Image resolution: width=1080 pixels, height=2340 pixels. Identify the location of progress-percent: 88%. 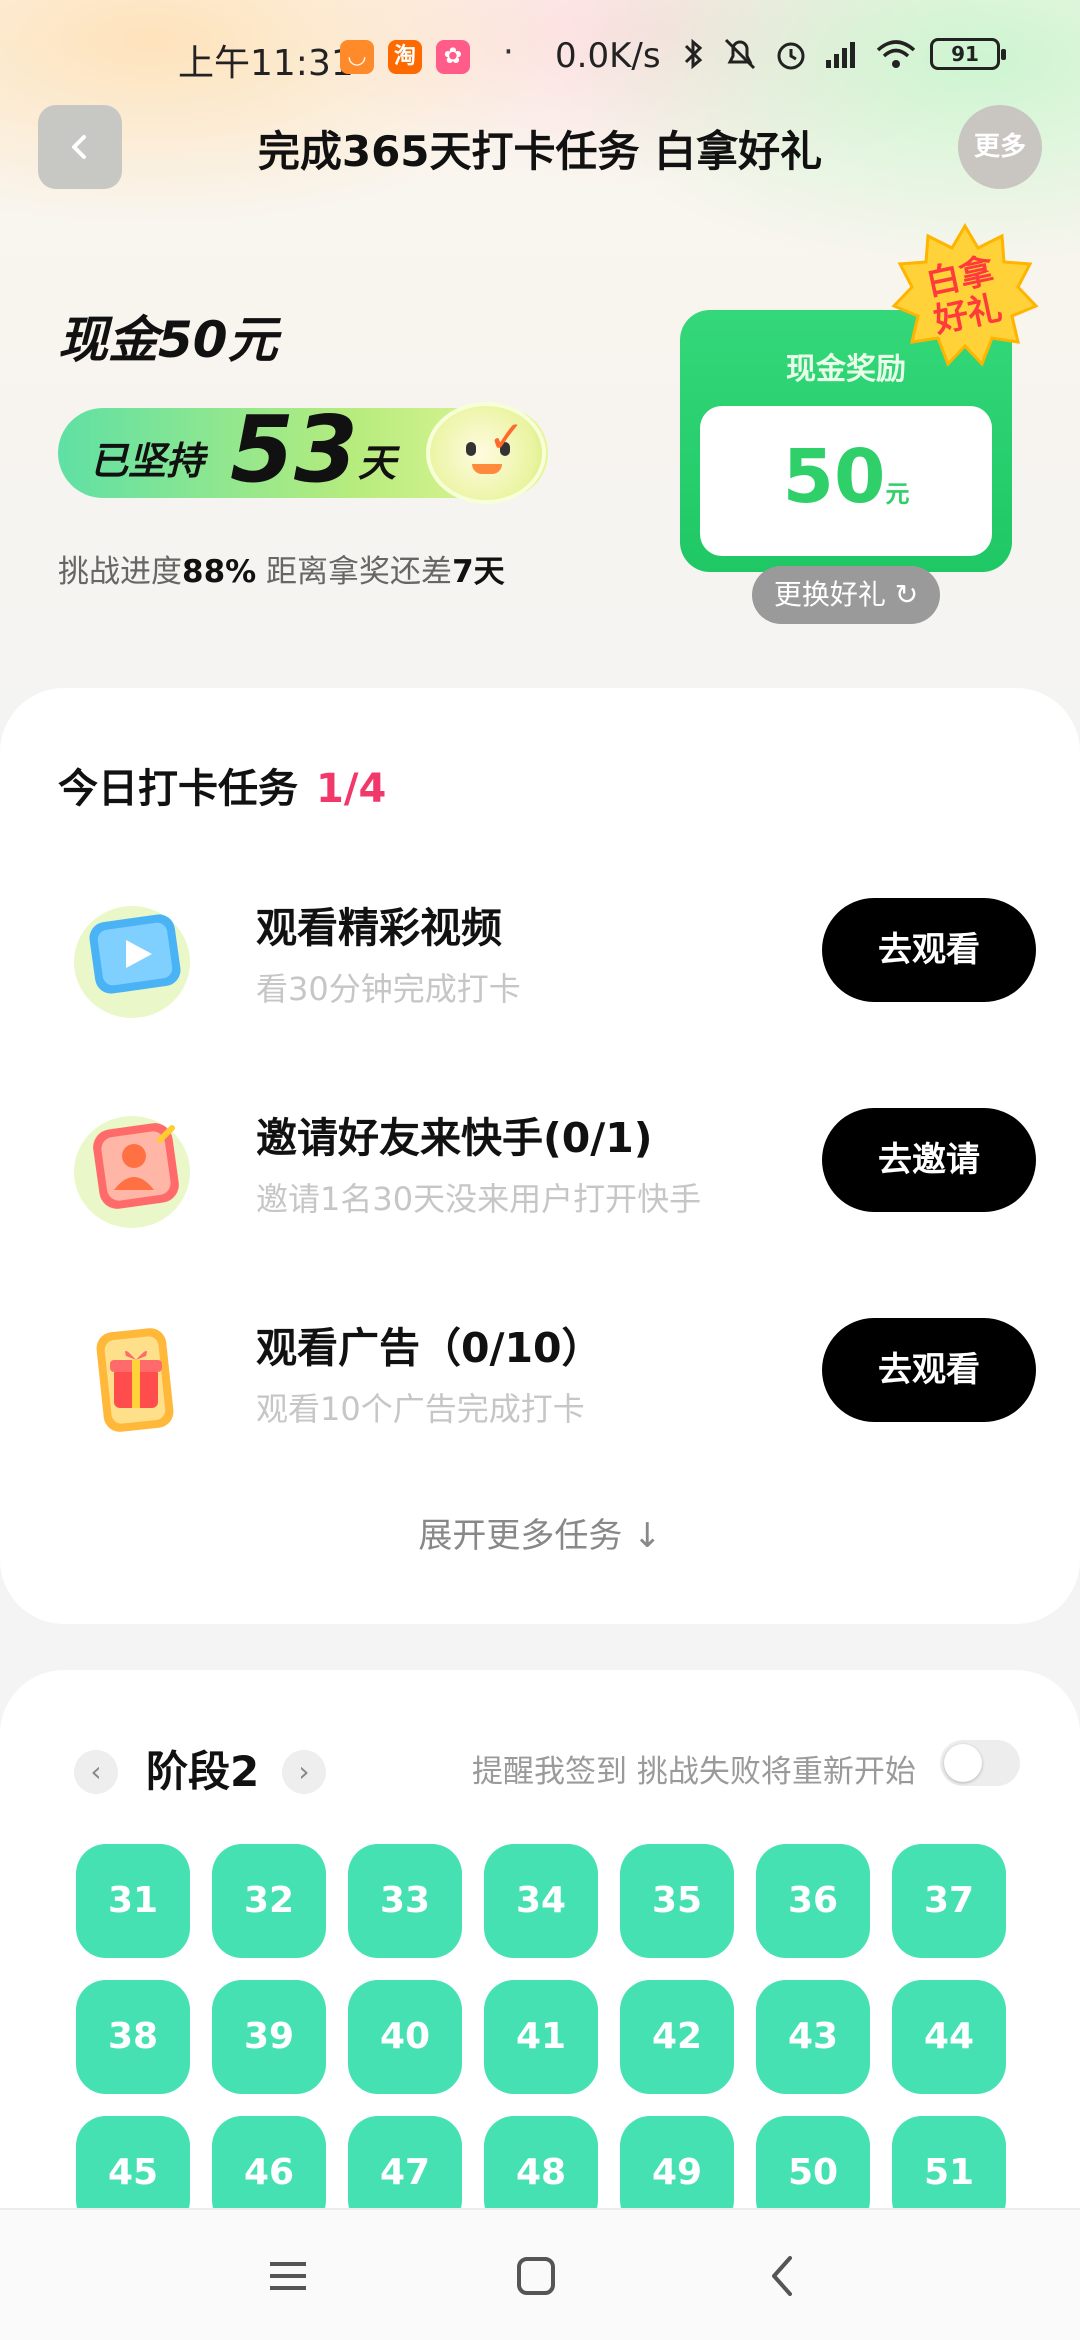
(219, 572).